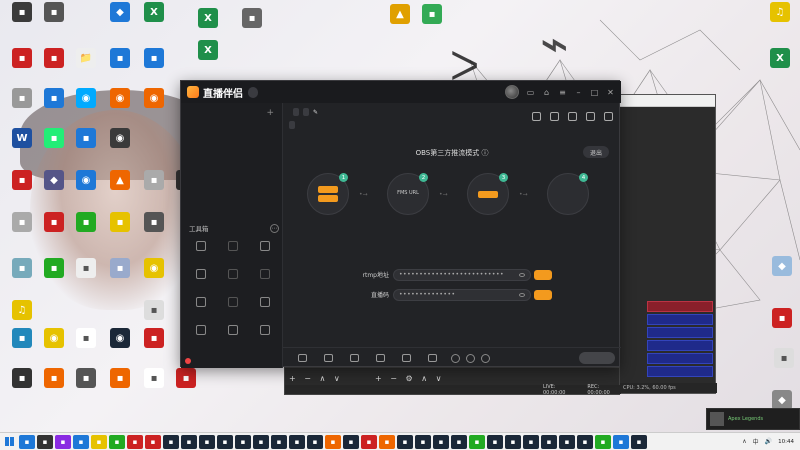 The image size is (800, 450). Describe the element at coordinates (265, 336) in the screenshot. I see `tool-upload` at that location.